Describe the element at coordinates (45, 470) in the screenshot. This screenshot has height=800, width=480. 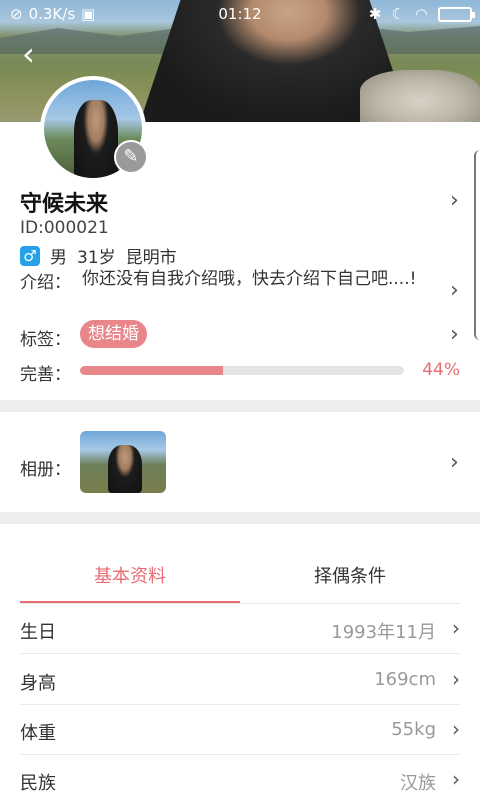
I see `album-label: 相册：` at that location.